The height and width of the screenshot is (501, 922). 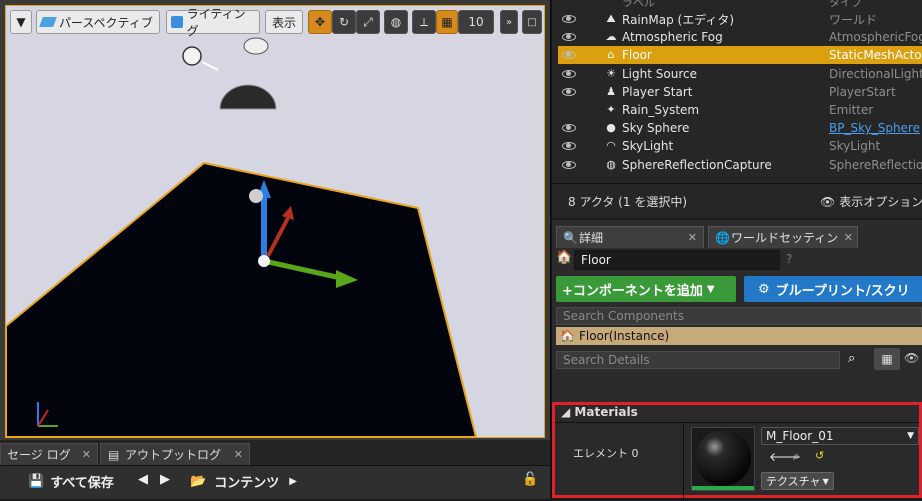 I want to click on reset-button: ↺, so click(x=819, y=455).